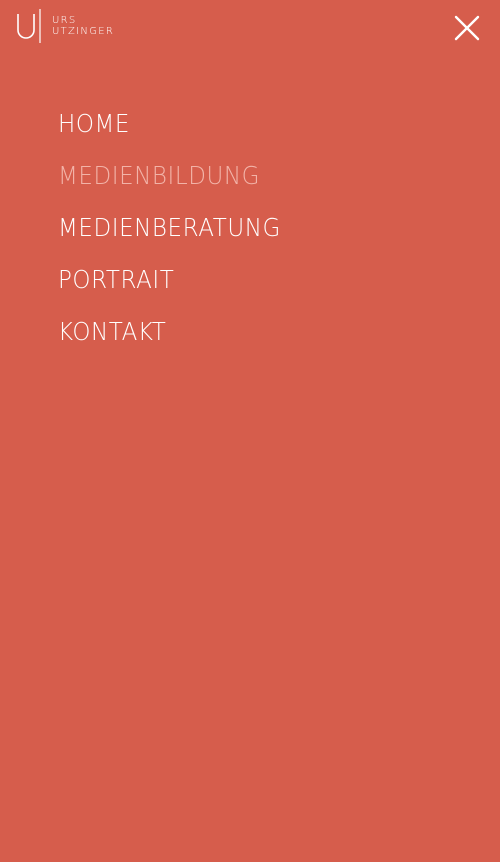  I want to click on nav-item-home: HOME, so click(179, 128).